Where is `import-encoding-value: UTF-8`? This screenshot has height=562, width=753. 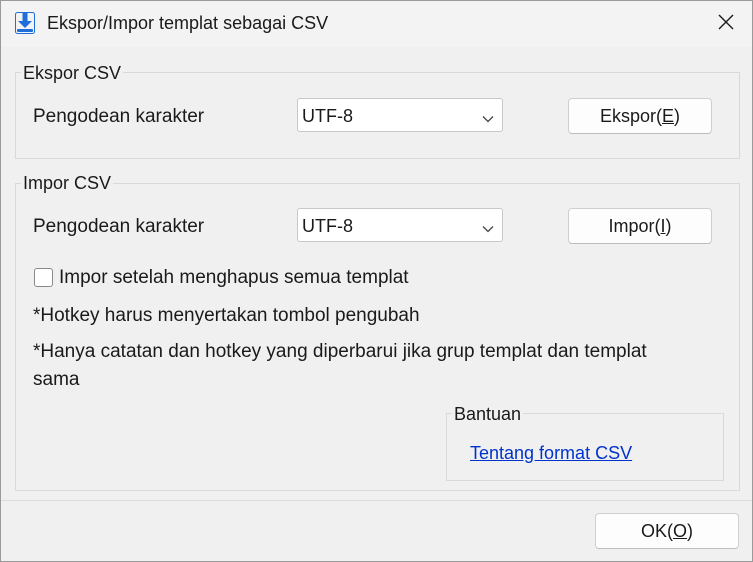
import-encoding-value: UTF-8 is located at coordinates (327, 226).